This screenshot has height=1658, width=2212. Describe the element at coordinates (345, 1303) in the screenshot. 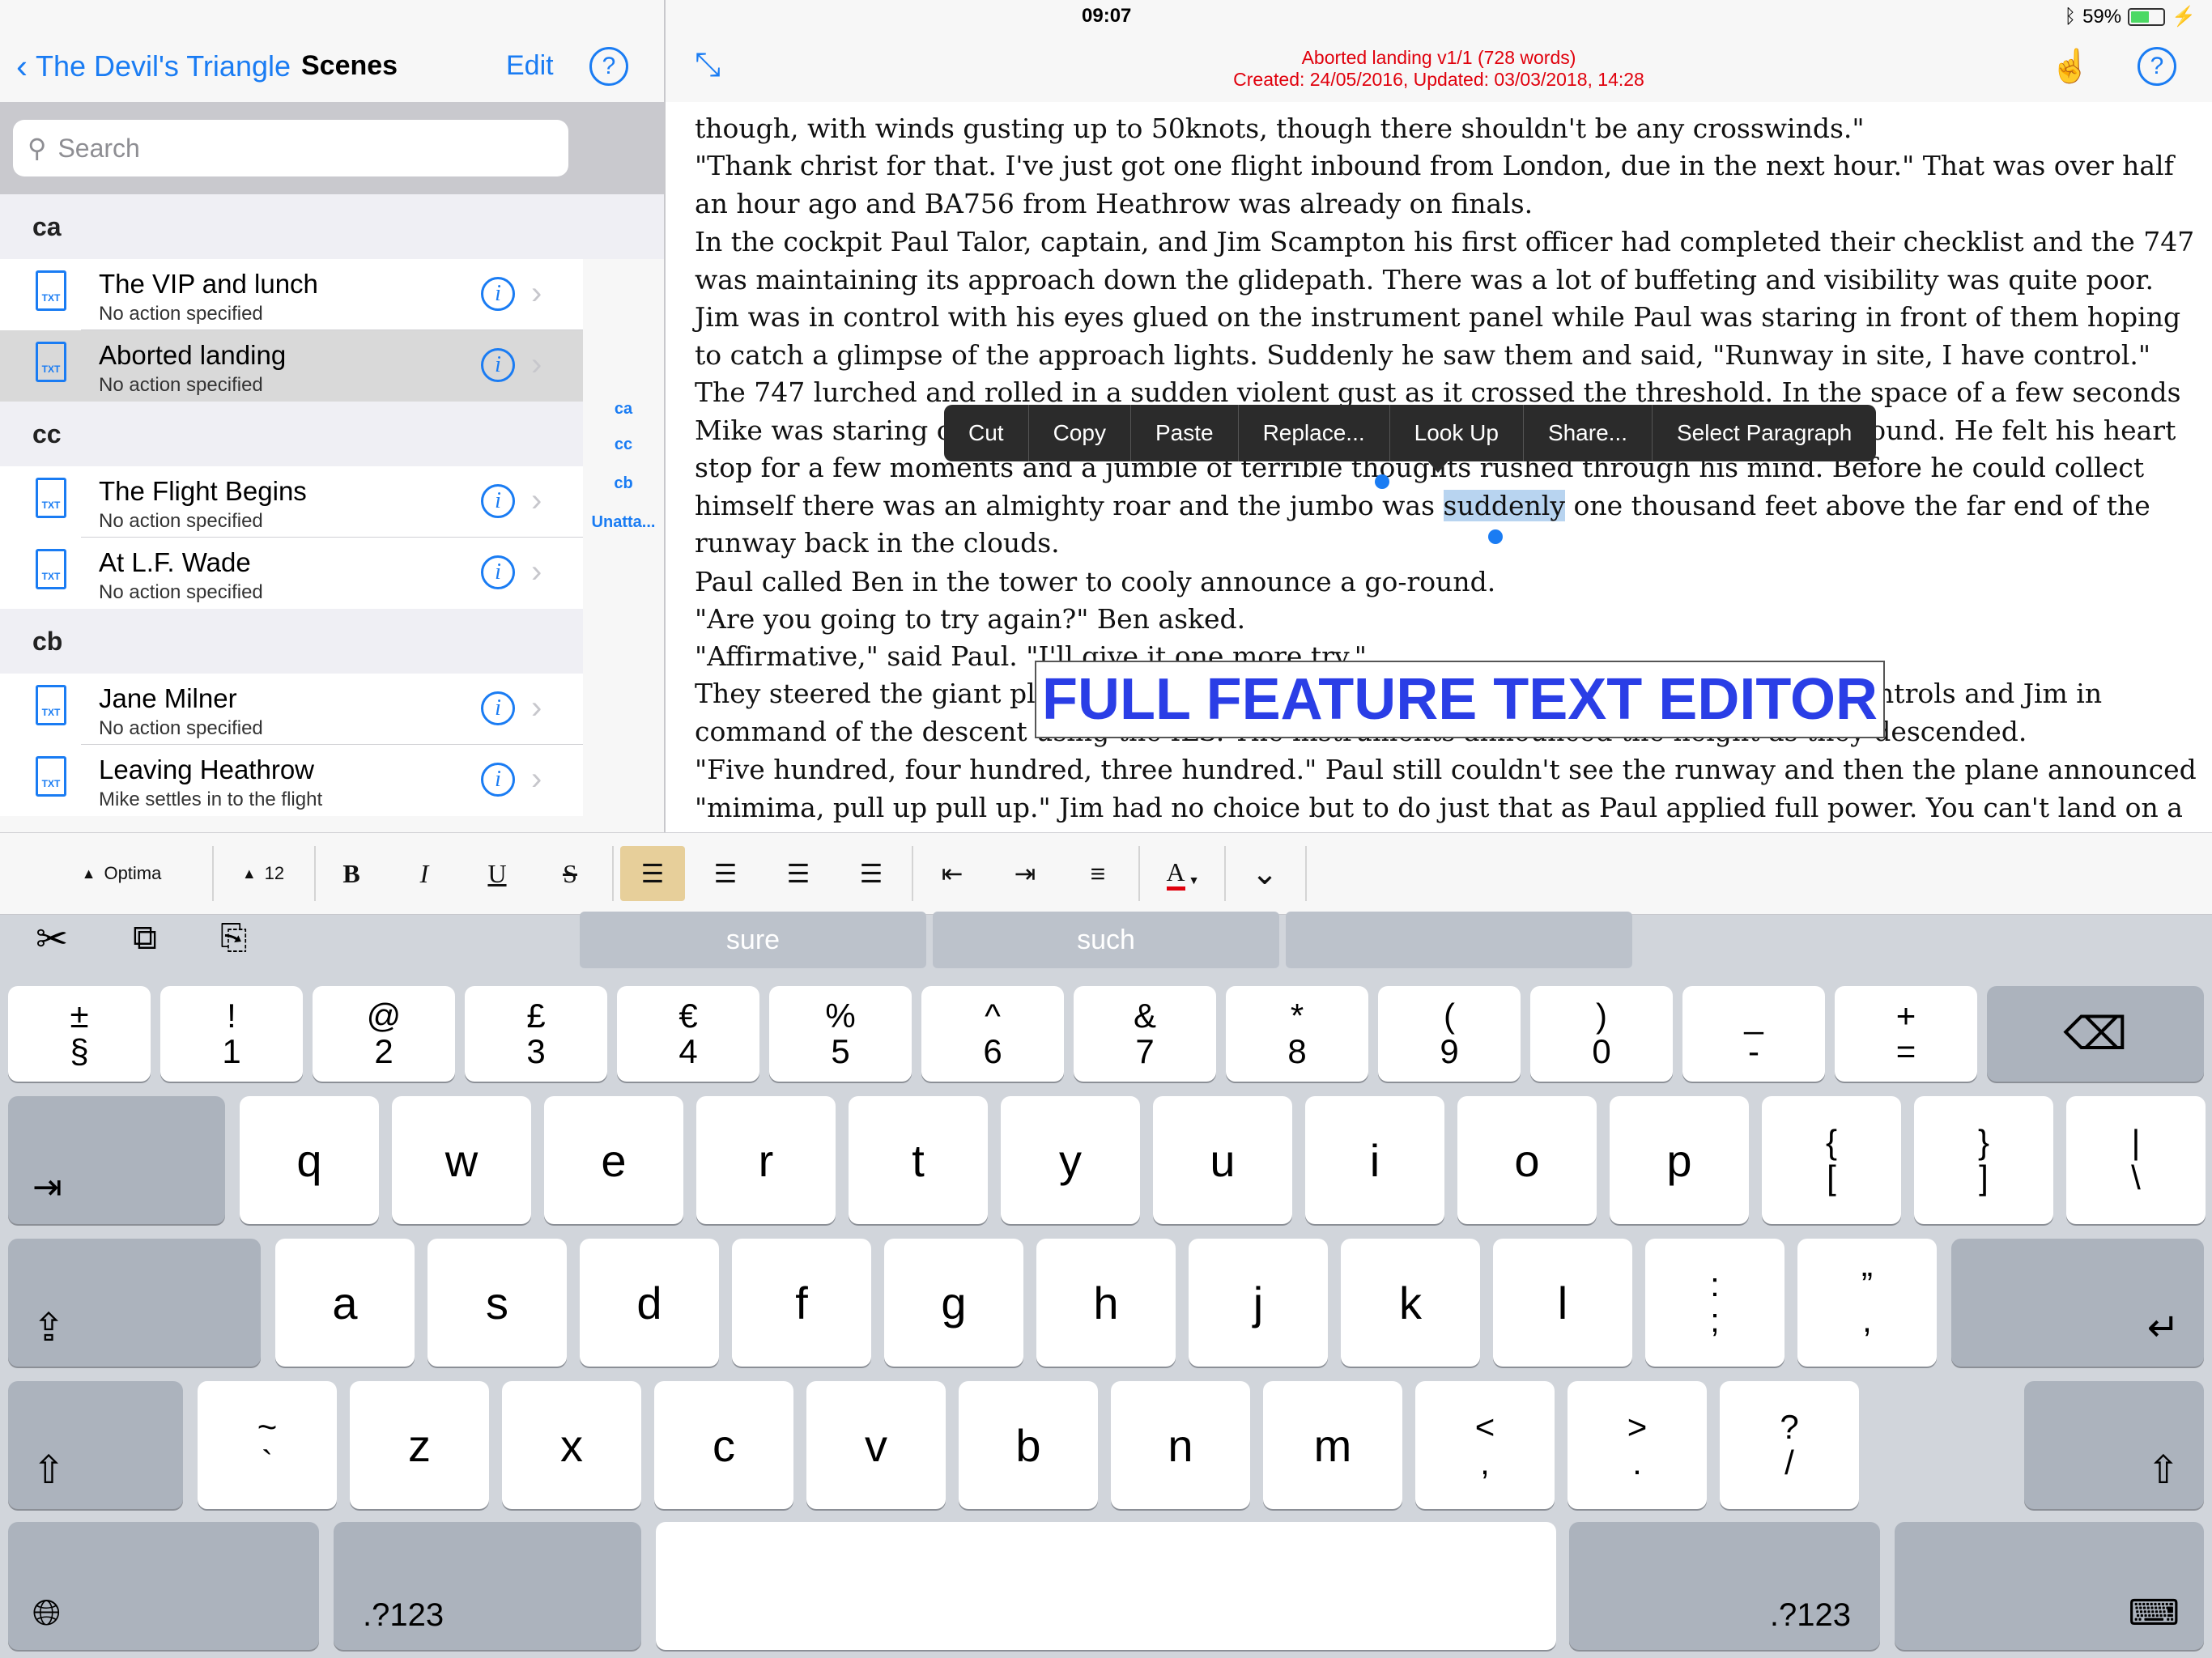

I see `key-a: a` at that location.